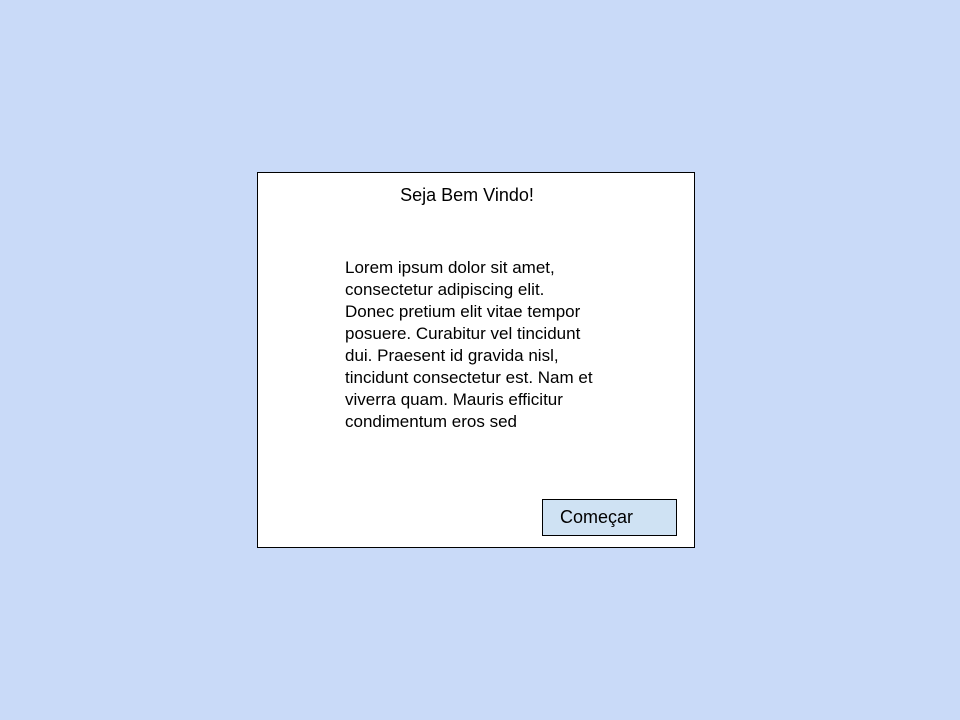 This screenshot has height=720, width=960. I want to click on start-button: Começar, so click(609, 517).